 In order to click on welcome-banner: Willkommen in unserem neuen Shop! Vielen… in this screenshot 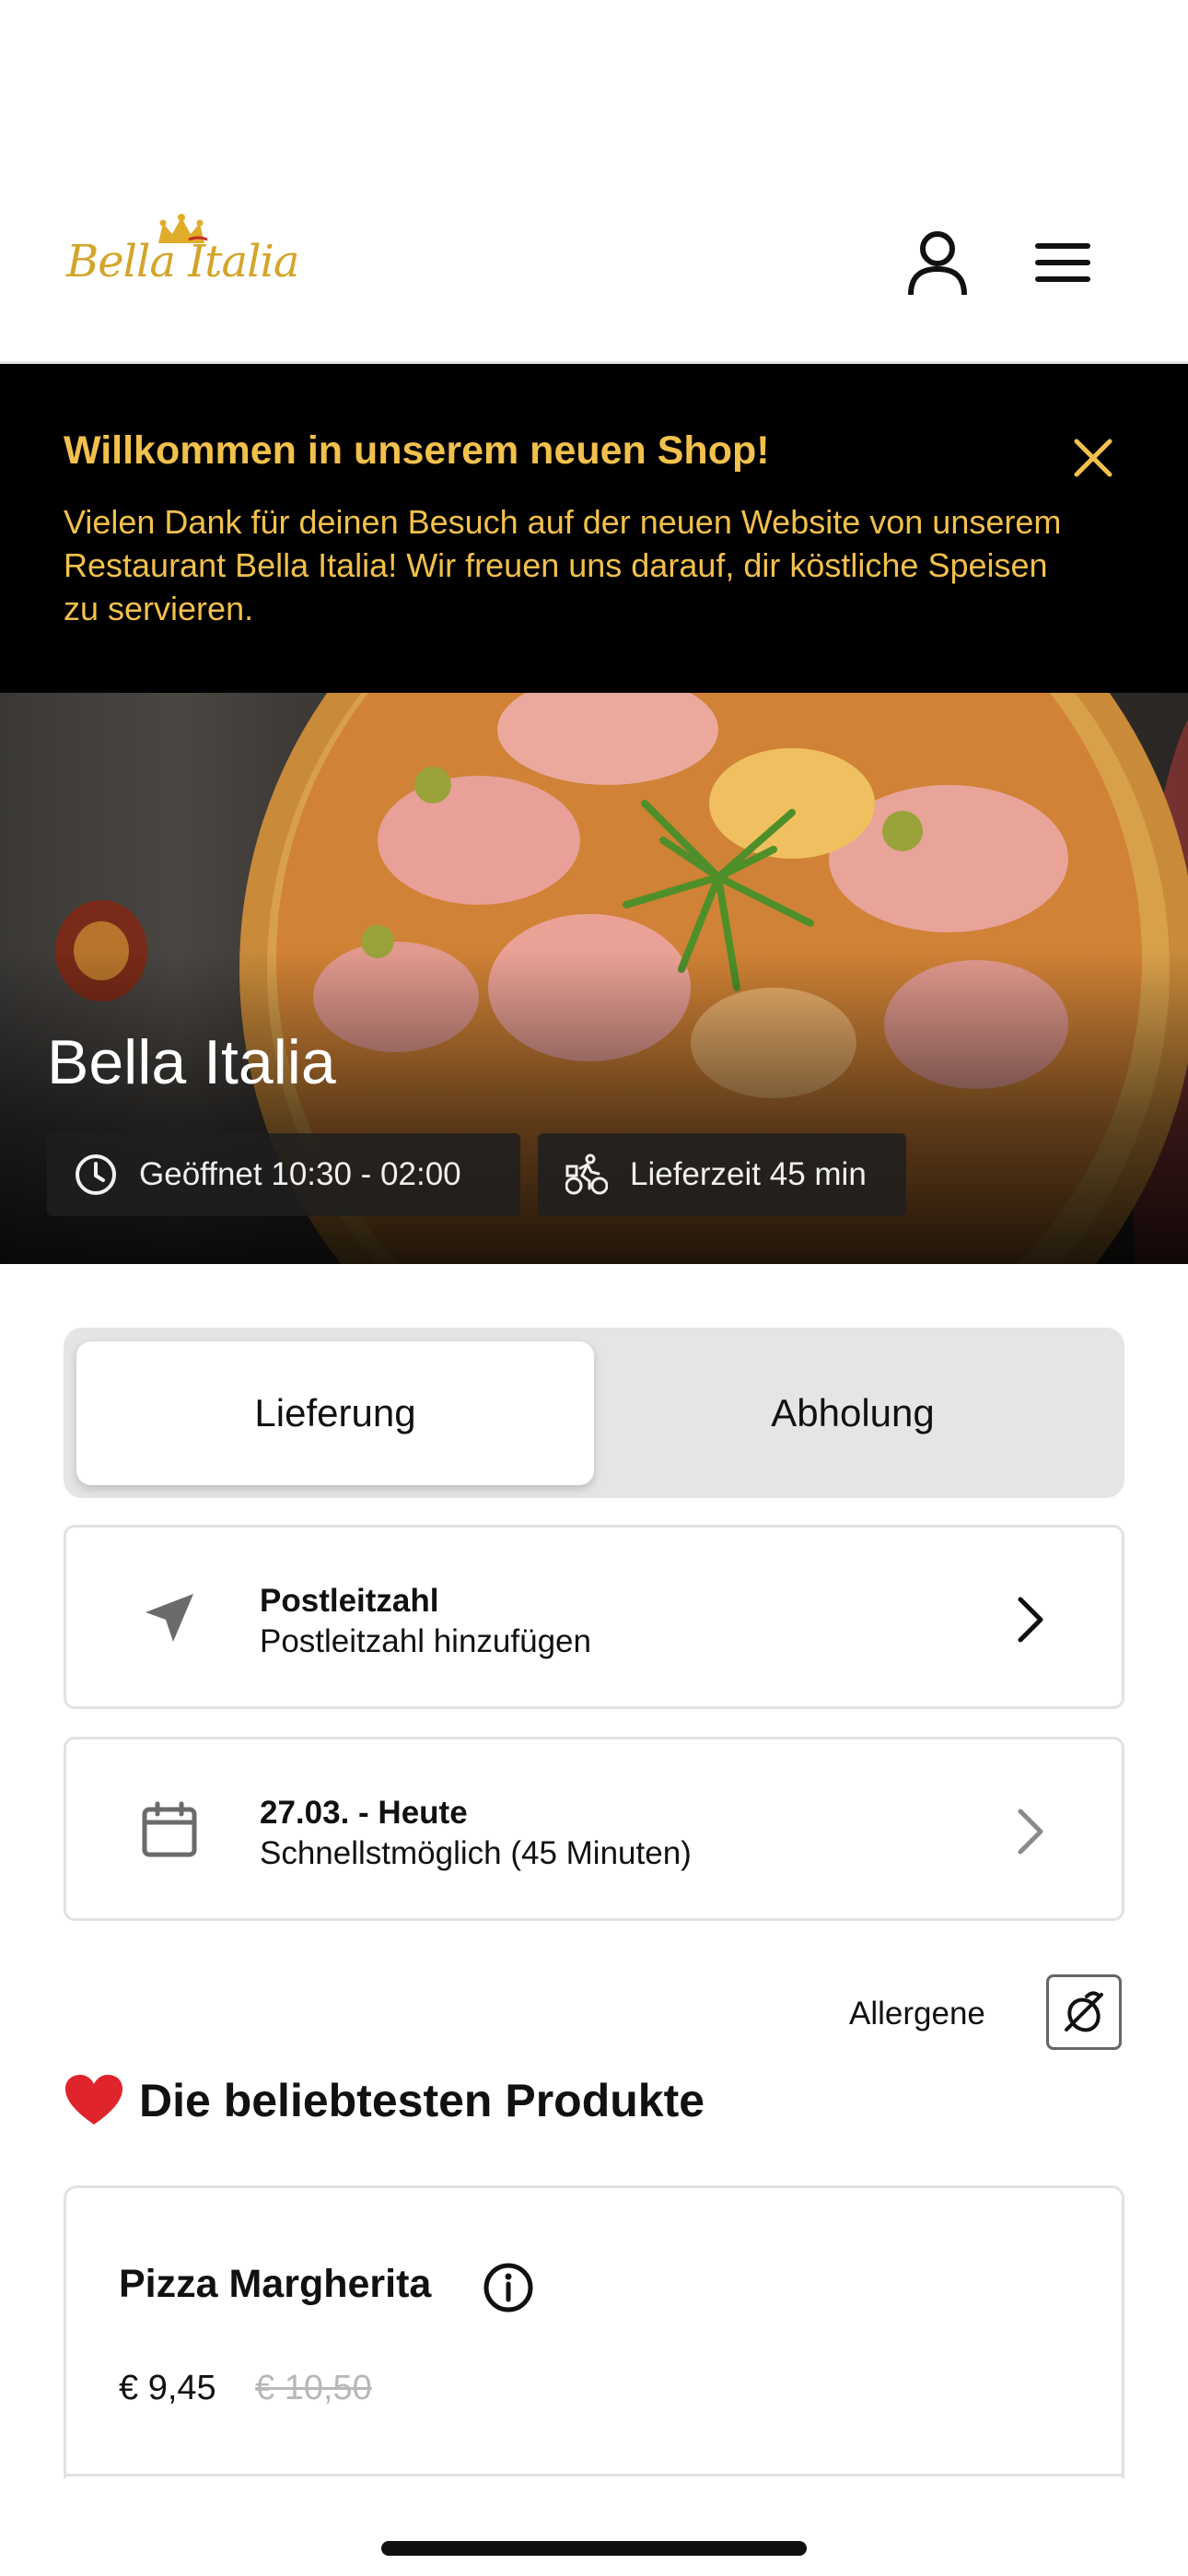, I will do `click(594, 528)`.